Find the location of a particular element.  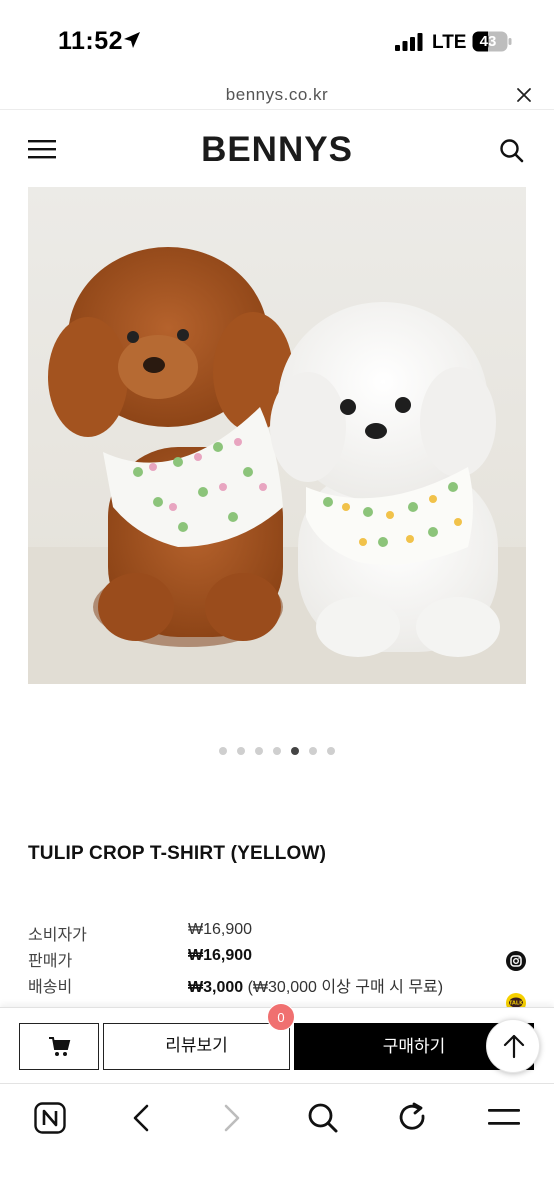

price-value: ₩3,000 (₩30,000 이상 구매 시 무료) is located at coordinates (315, 985).